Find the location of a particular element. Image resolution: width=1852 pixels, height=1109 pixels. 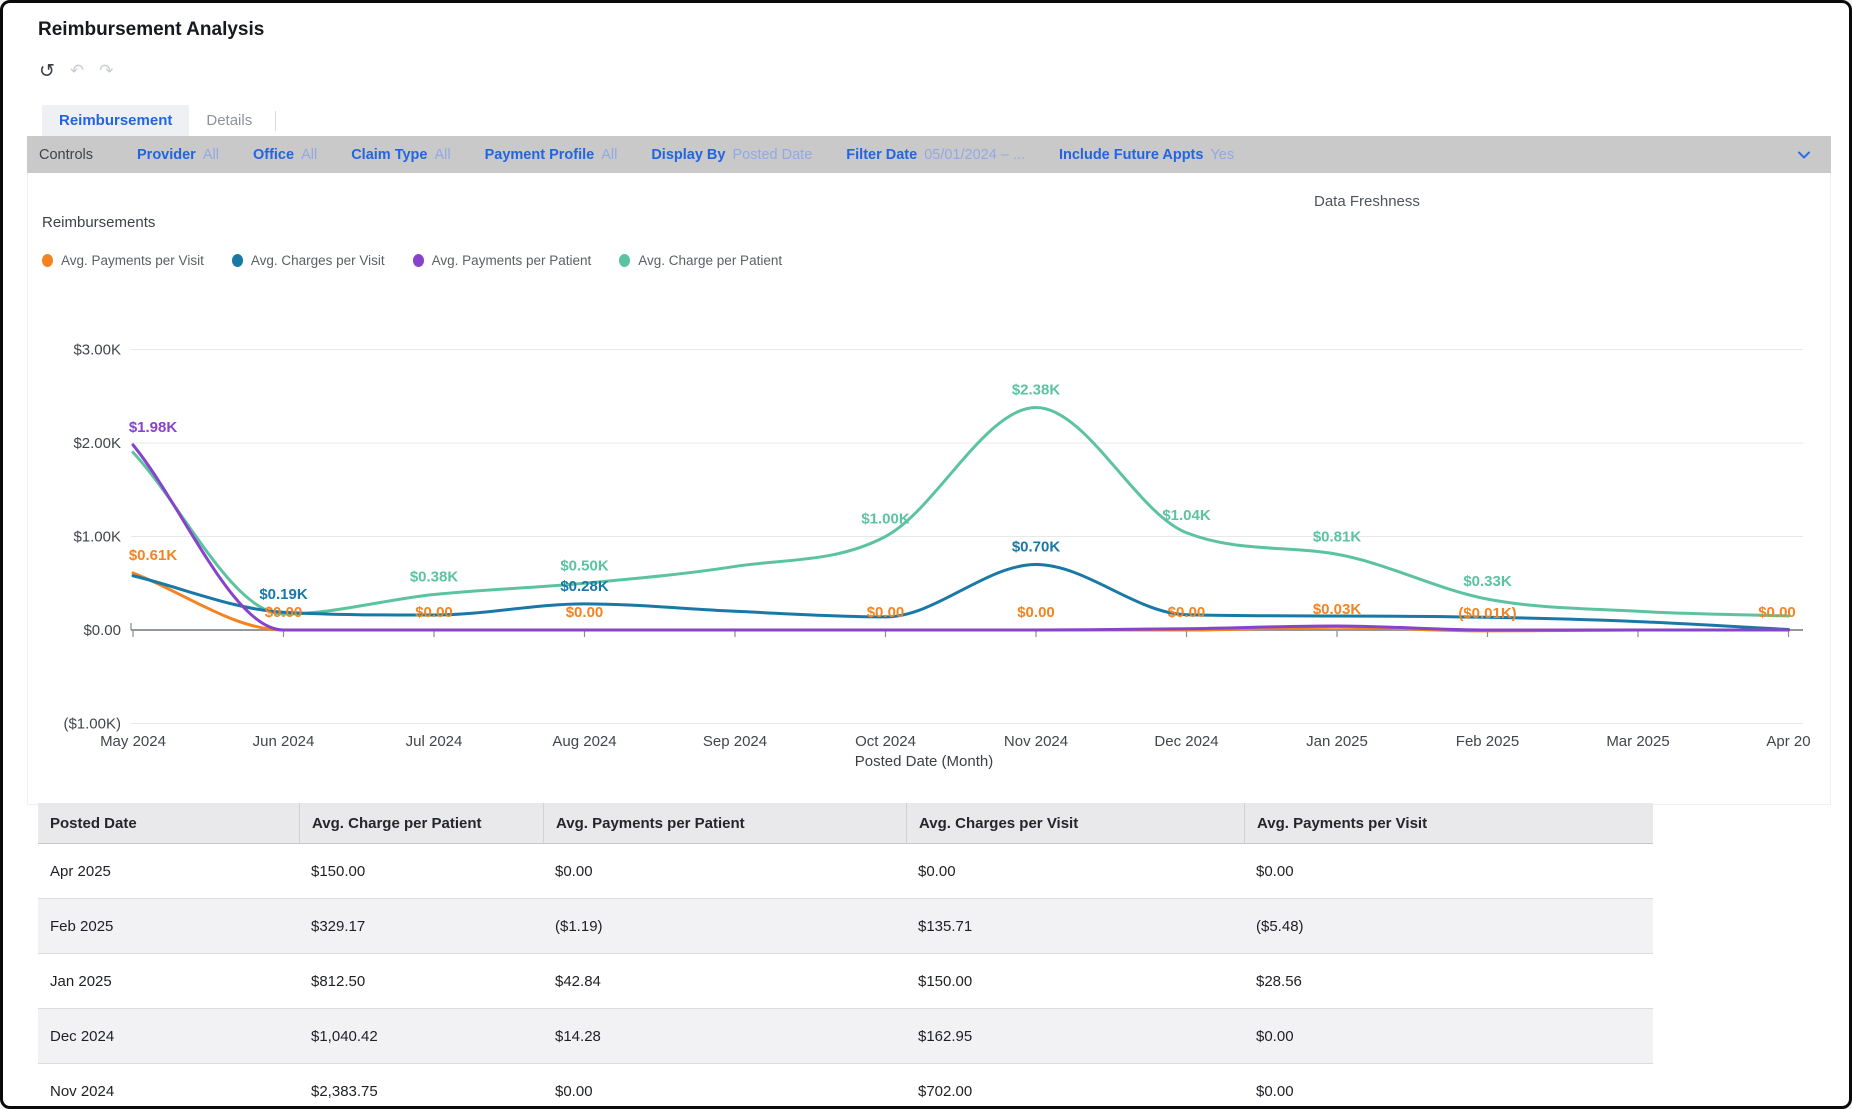

tabs: Reimbursement Details is located at coordinates (159, 120).